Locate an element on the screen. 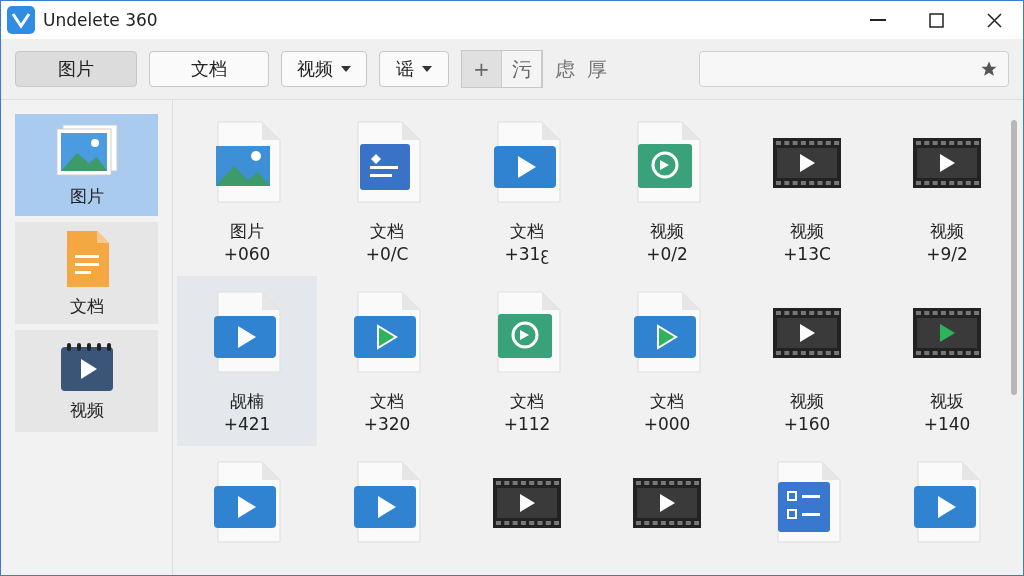 The width and height of the screenshot is (1024, 576). sidebar-label: 文档 is located at coordinates (86, 306).